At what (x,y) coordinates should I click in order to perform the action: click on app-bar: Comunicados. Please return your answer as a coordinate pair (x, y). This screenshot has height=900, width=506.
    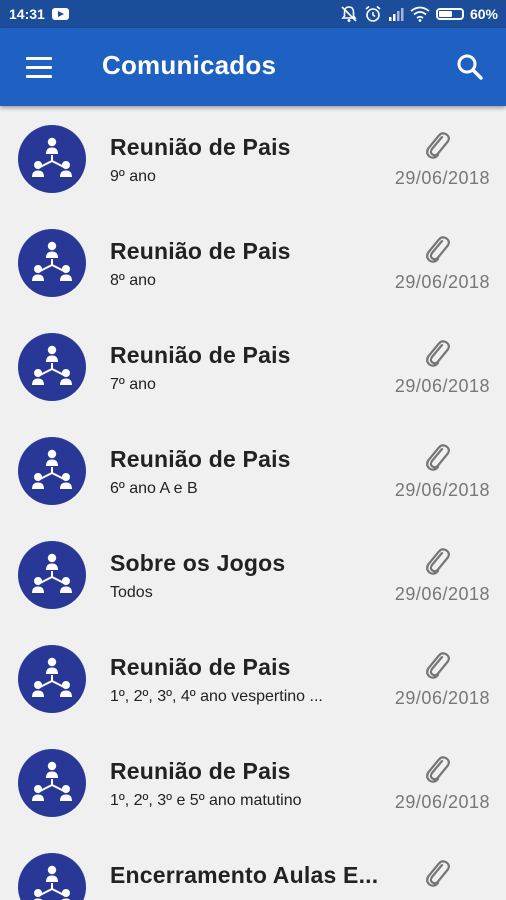
    Looking at the image, I should click on (253, 67).